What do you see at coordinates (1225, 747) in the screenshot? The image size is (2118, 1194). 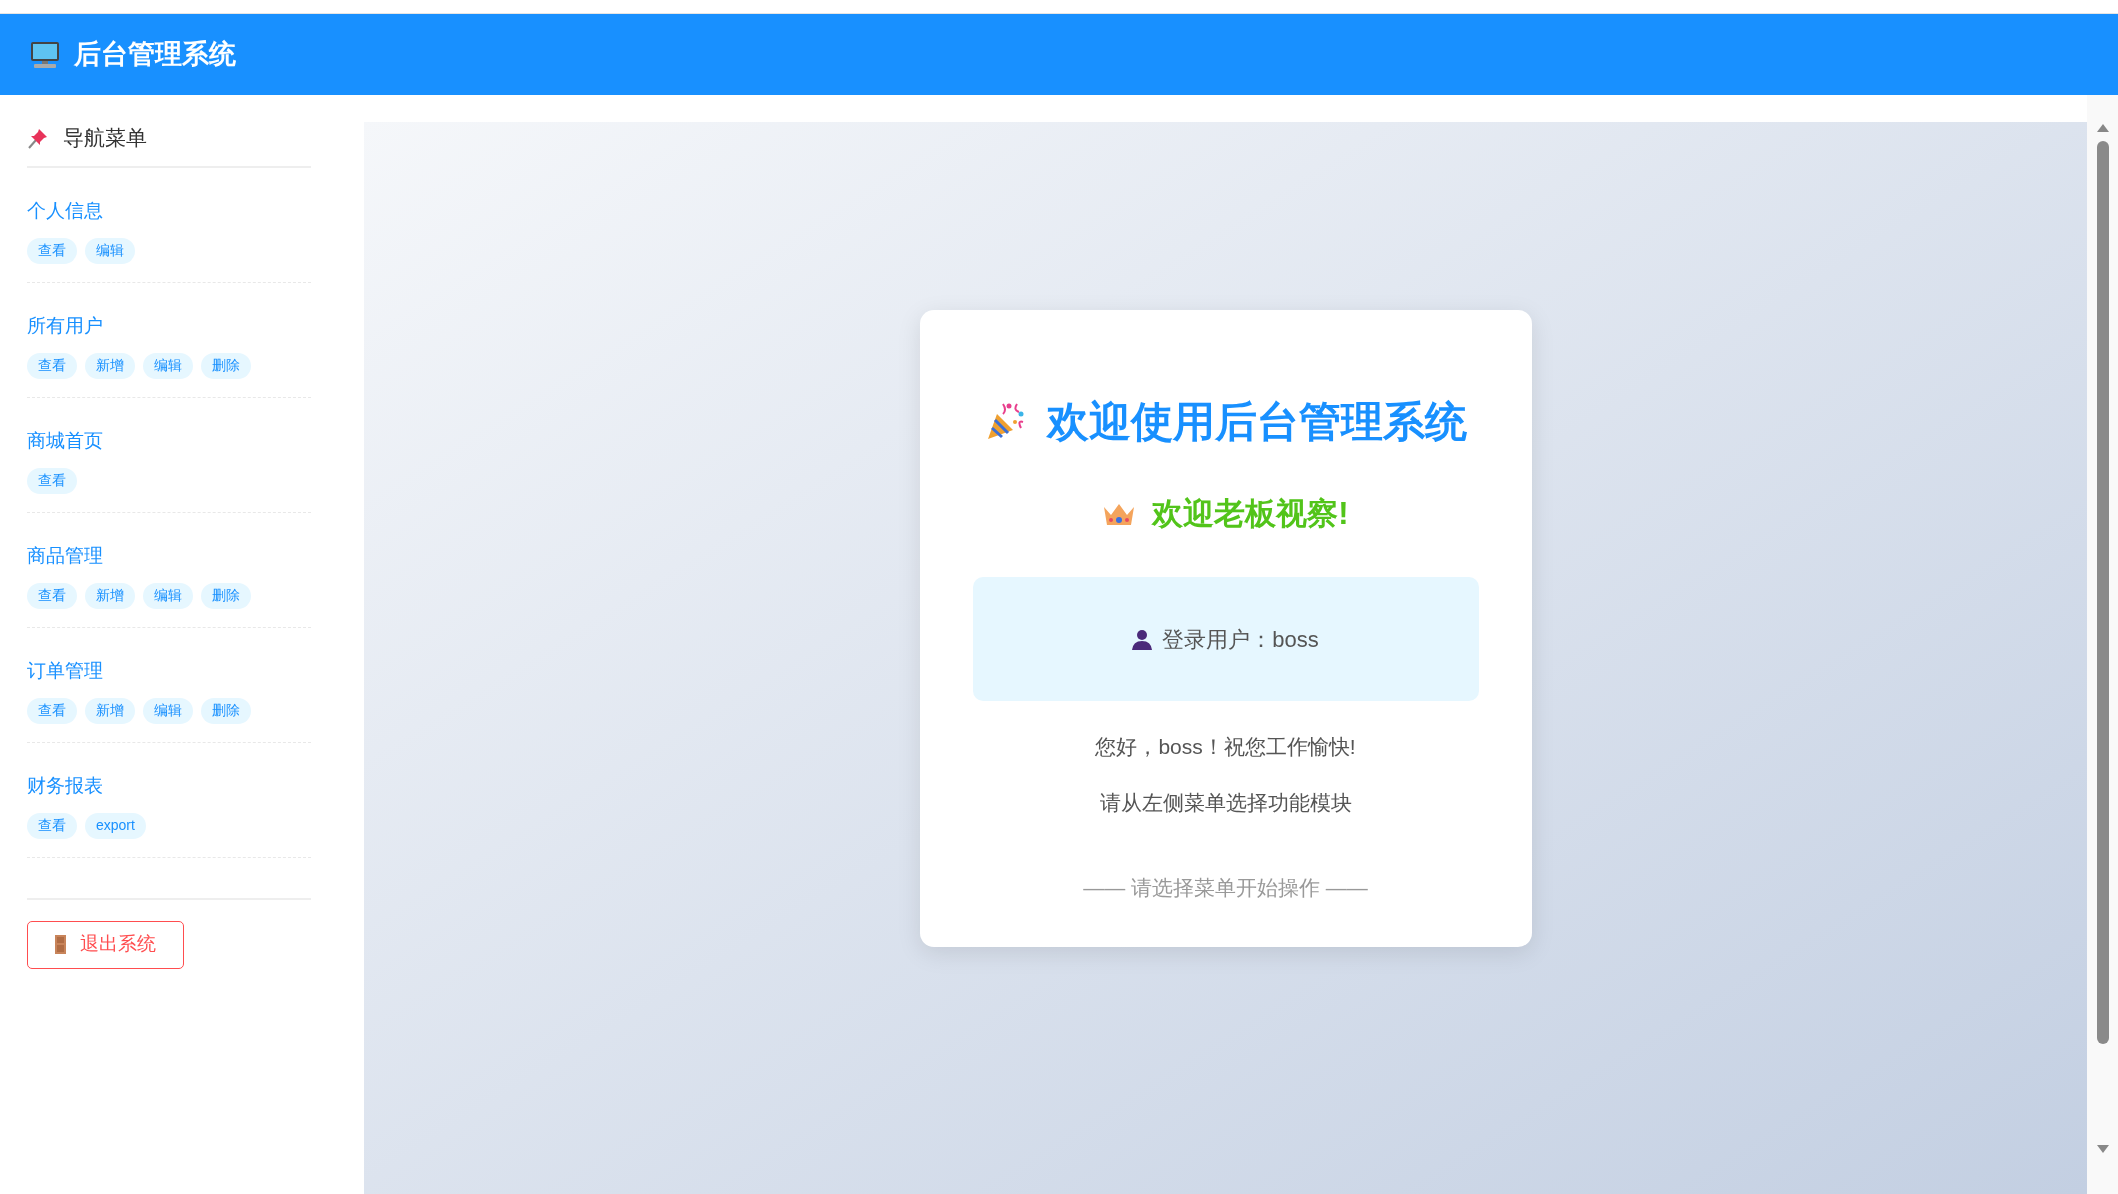 I see `greeting-message: 您好，boss！祝您工作愉快!` at bounding box center [1225, 747].